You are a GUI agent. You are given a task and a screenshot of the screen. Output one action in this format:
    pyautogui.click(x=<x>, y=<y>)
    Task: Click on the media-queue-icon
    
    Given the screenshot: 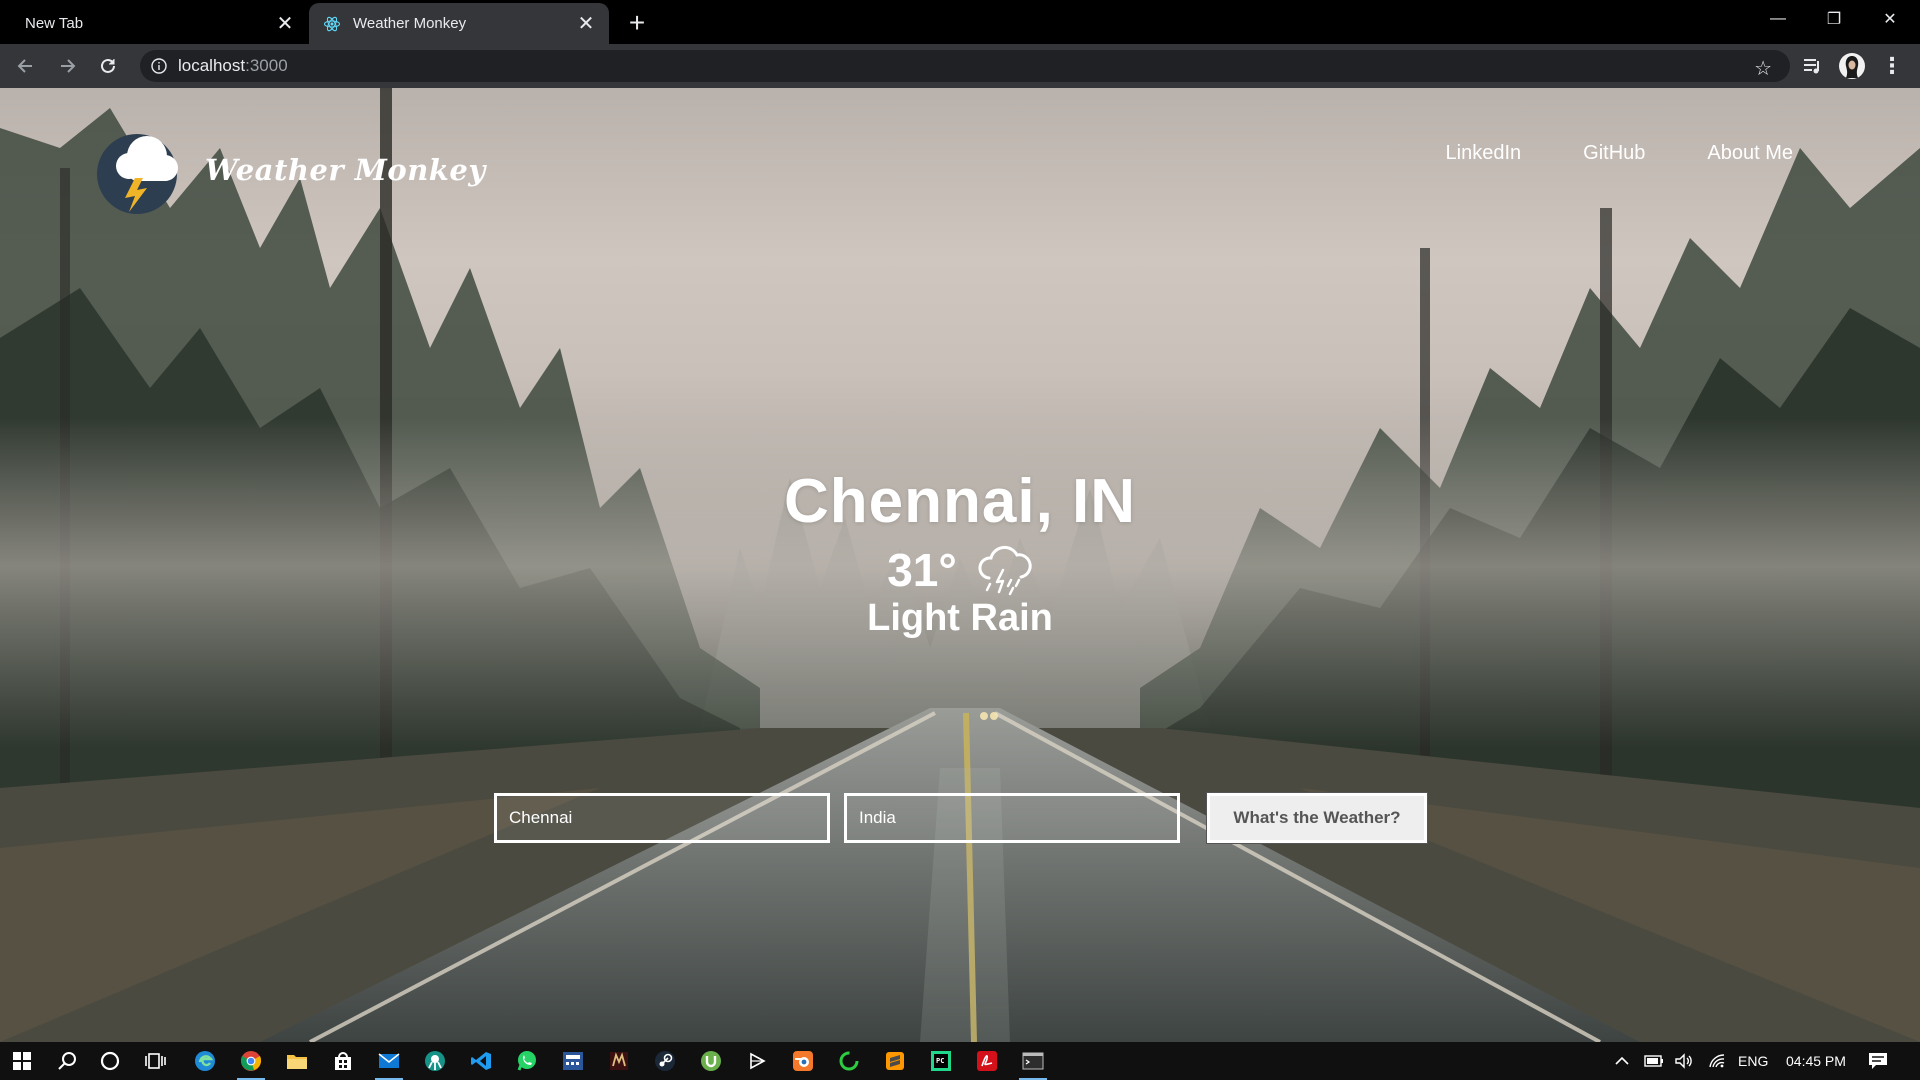 What is the action you would take?
    pyautogui.click(x=1812, y=66)
    